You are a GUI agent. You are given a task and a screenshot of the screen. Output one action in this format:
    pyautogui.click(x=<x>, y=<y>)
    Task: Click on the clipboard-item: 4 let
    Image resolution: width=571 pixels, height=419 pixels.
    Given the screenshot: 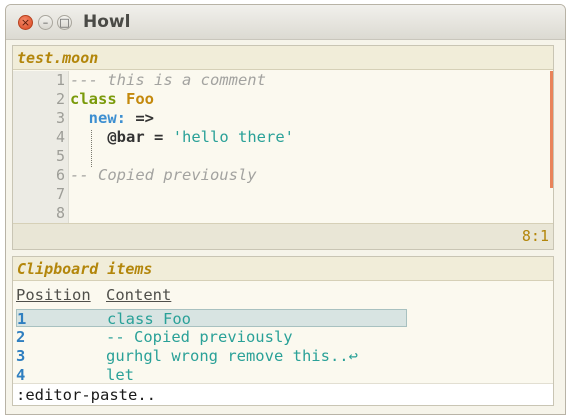 What is the action you would take?
    pyautogui.click(x=211, y=375)
    